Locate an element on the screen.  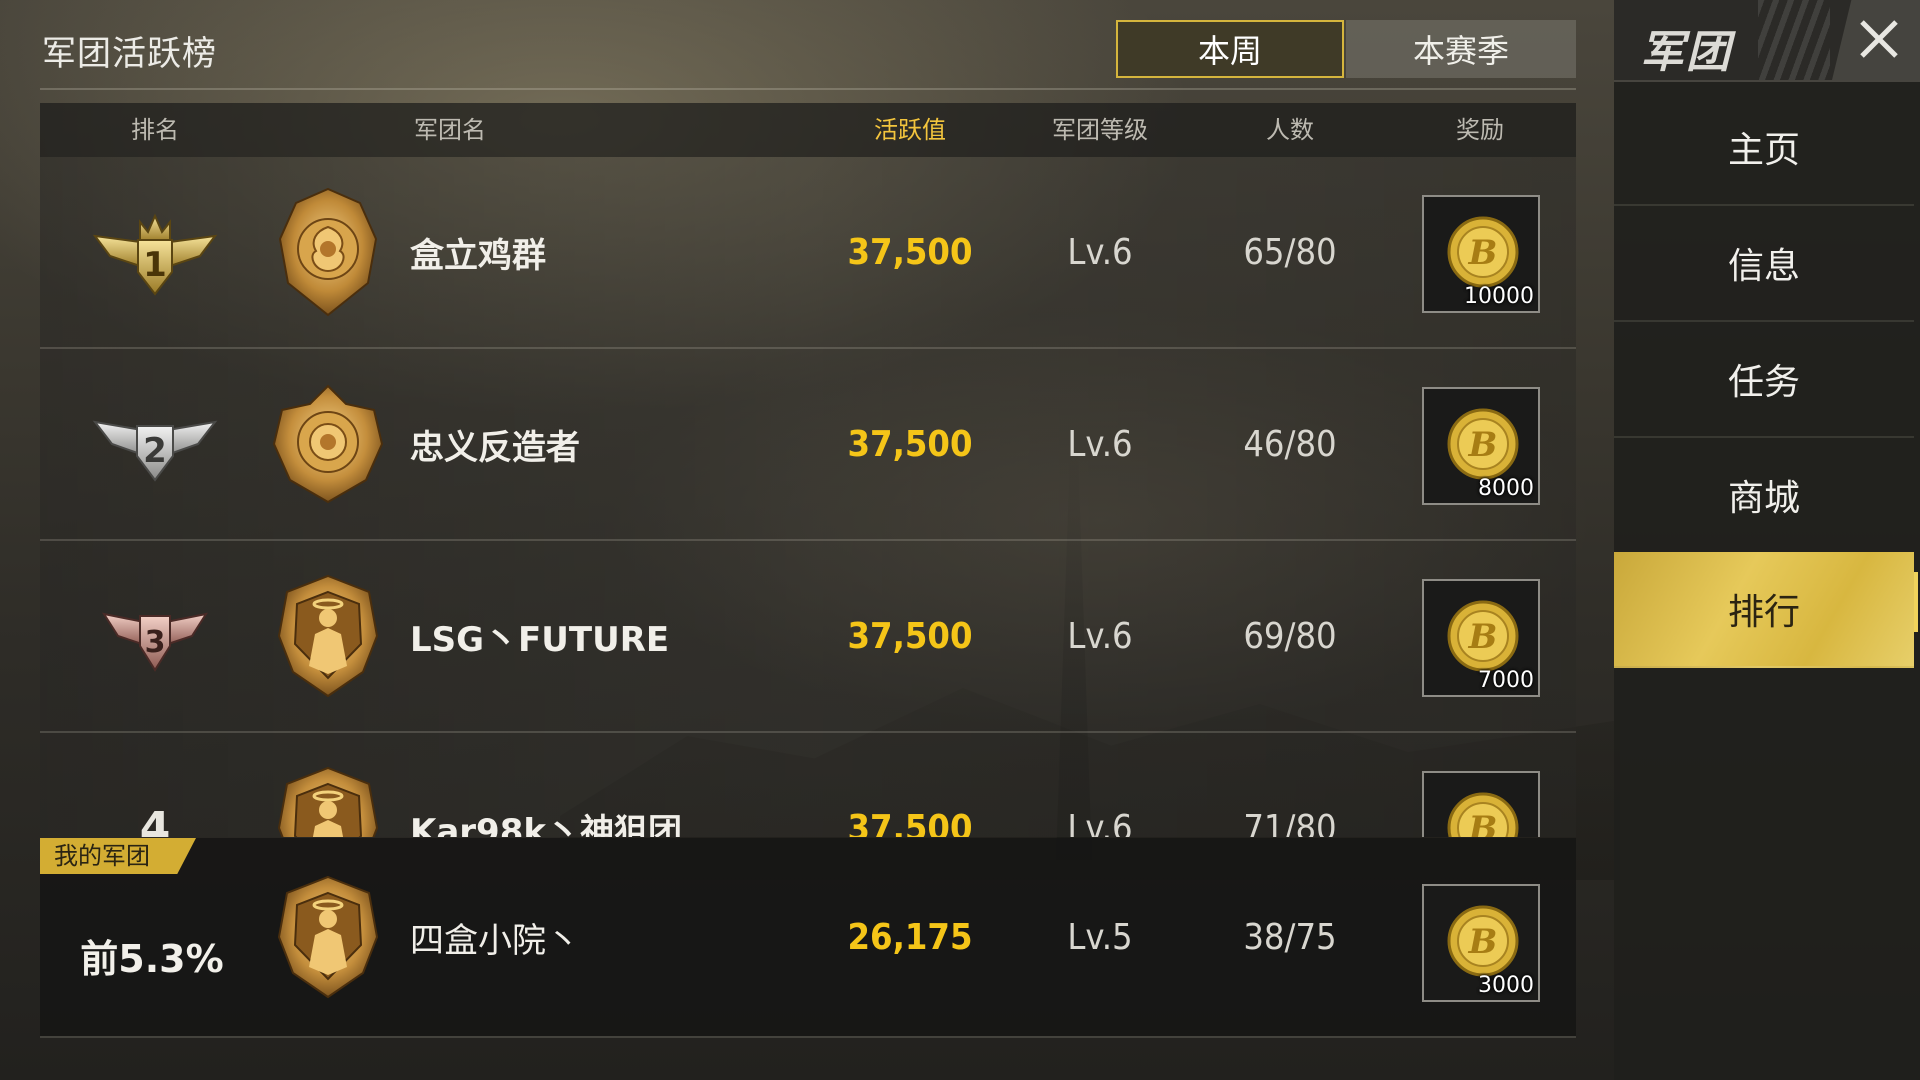
legion-name: LSG丶FUTURE is located at coordinates (540, 639).